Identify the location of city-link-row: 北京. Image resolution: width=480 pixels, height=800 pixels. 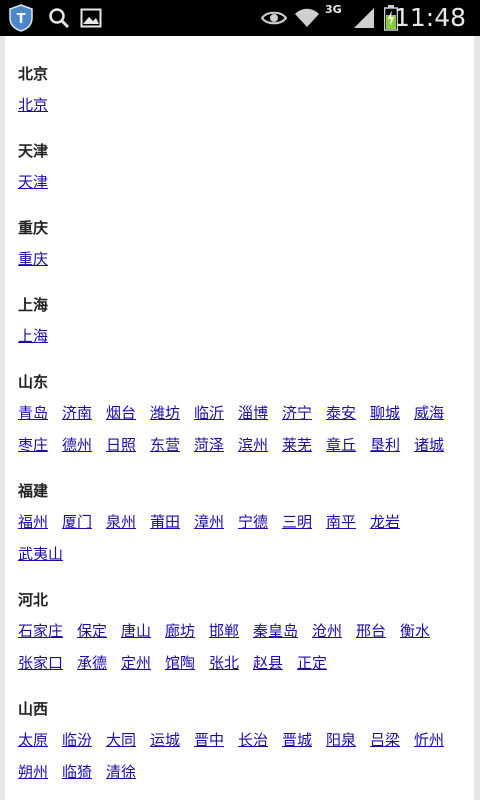
(243, 110).